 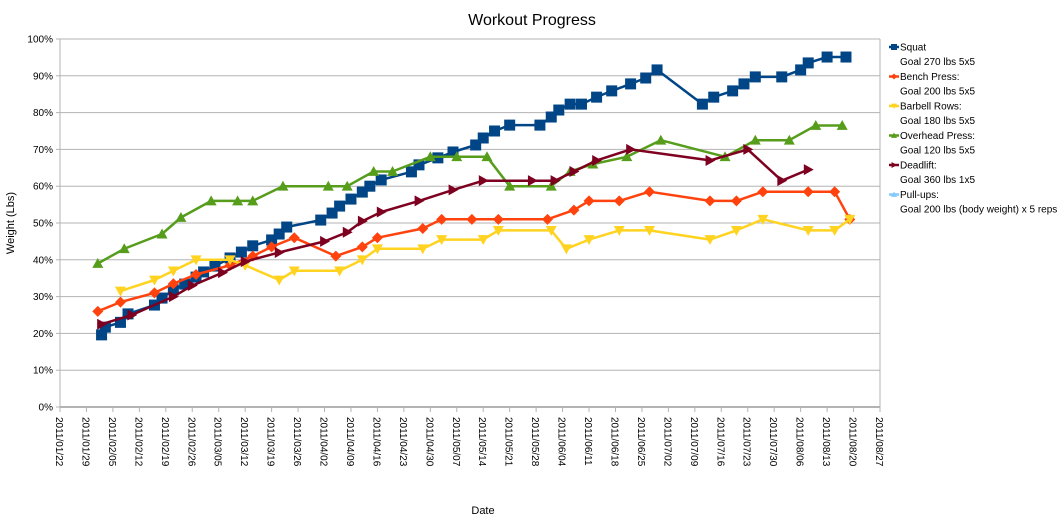 What do you see at coordinates (481, 442) in the screenshot?
I see `x-tick-label: 2011/05/14` at bounding box center [481, 442].